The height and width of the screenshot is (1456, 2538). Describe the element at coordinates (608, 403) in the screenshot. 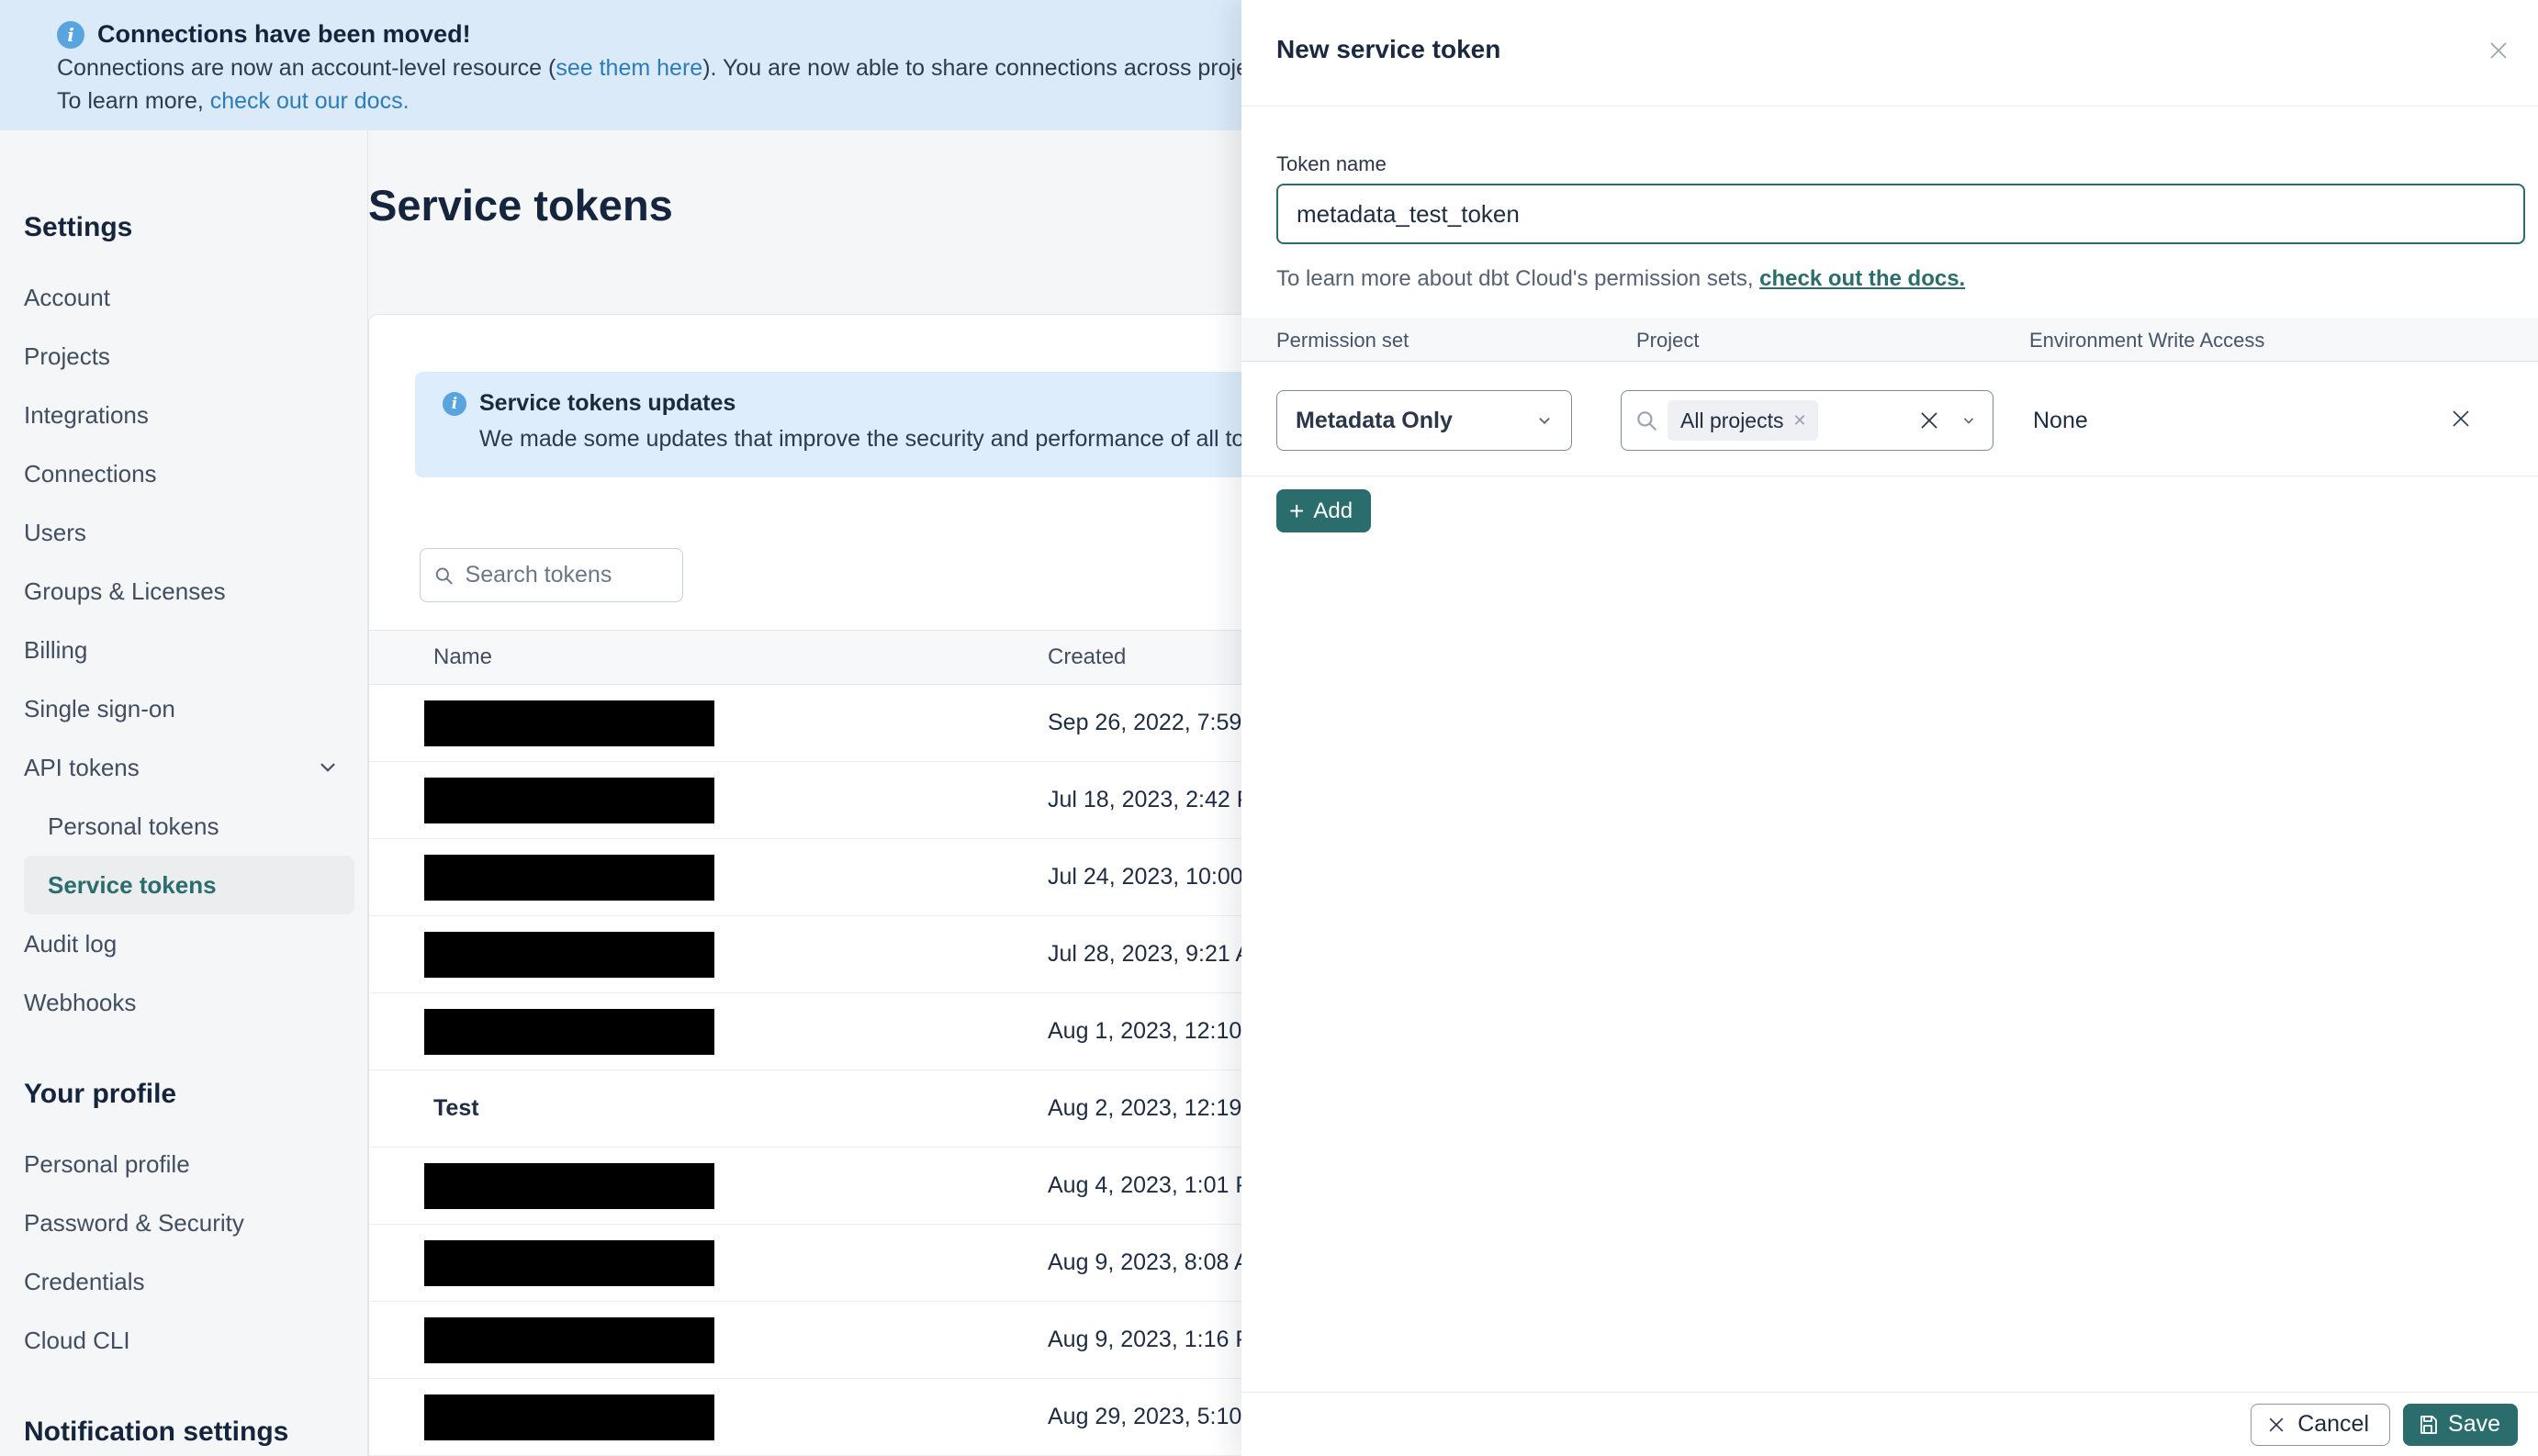

I see `notice-title: Service tokens updates` at that location.